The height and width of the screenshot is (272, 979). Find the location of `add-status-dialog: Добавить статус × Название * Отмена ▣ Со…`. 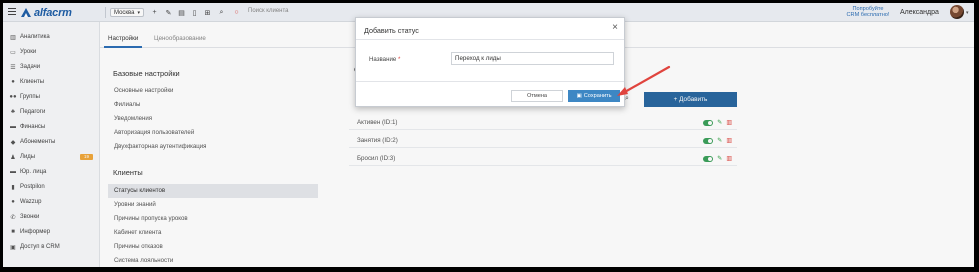

add-status-dialog: Добавить статус × Название * Отмена ▣ Со… is located at coordinates (490, 62).